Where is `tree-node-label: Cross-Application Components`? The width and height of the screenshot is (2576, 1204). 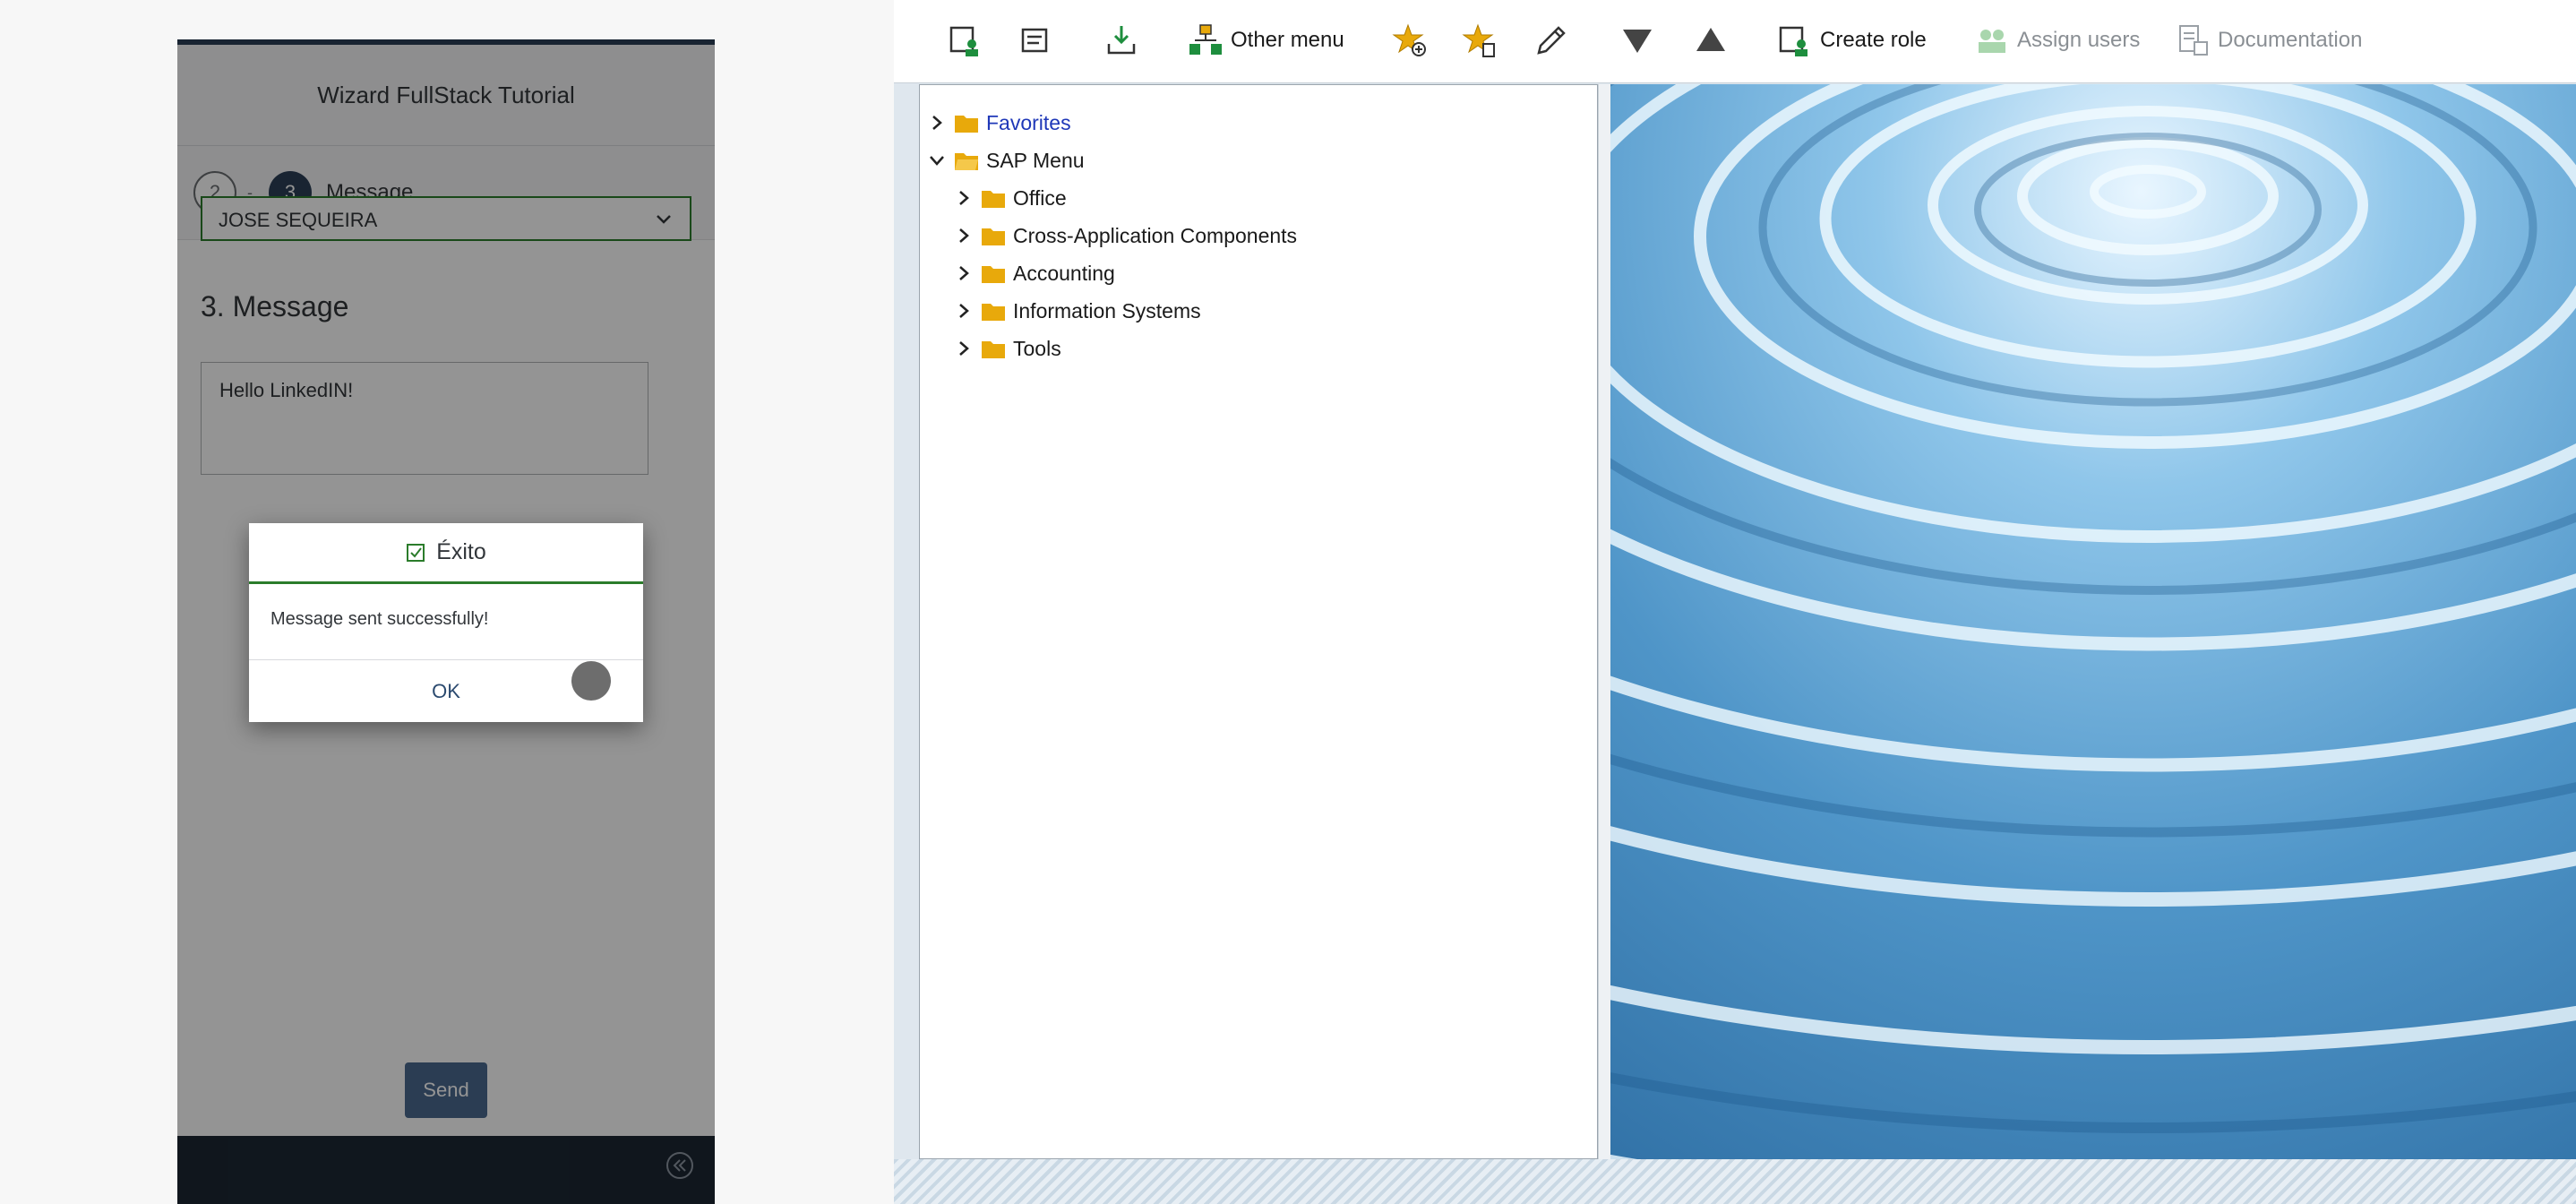
tree-node-label: Cross-Application Components is located at coordinates (1155, 235).